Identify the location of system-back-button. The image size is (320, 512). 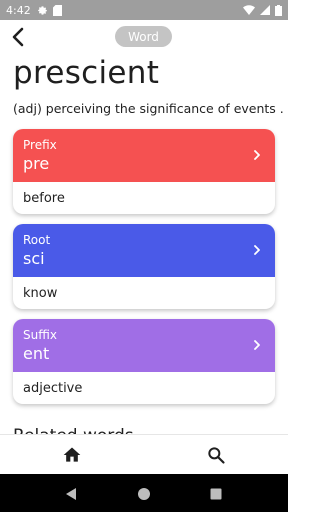
(71, 493).